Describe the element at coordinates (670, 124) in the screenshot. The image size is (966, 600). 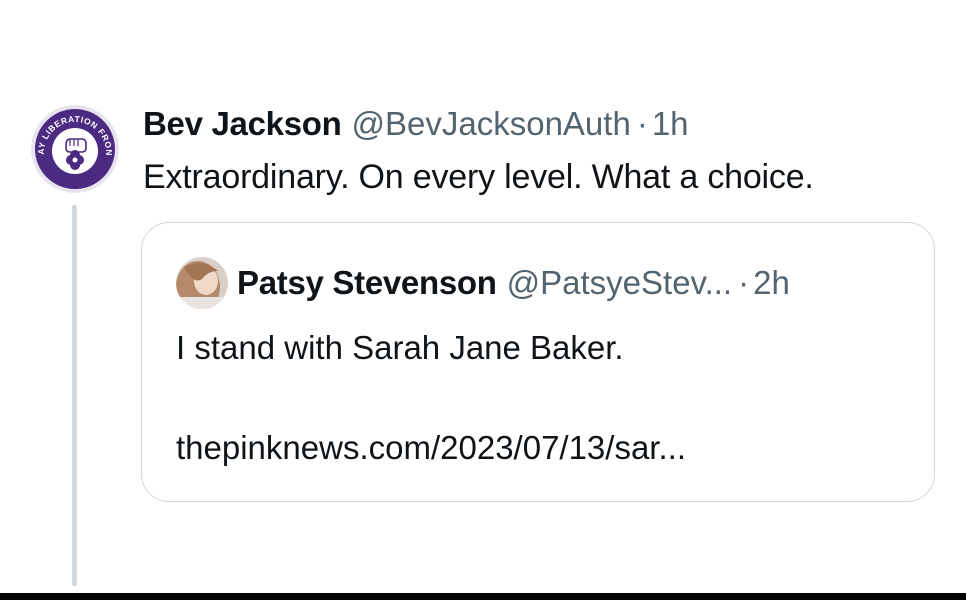
I see `tweet-timestamp: 1h` at that location.